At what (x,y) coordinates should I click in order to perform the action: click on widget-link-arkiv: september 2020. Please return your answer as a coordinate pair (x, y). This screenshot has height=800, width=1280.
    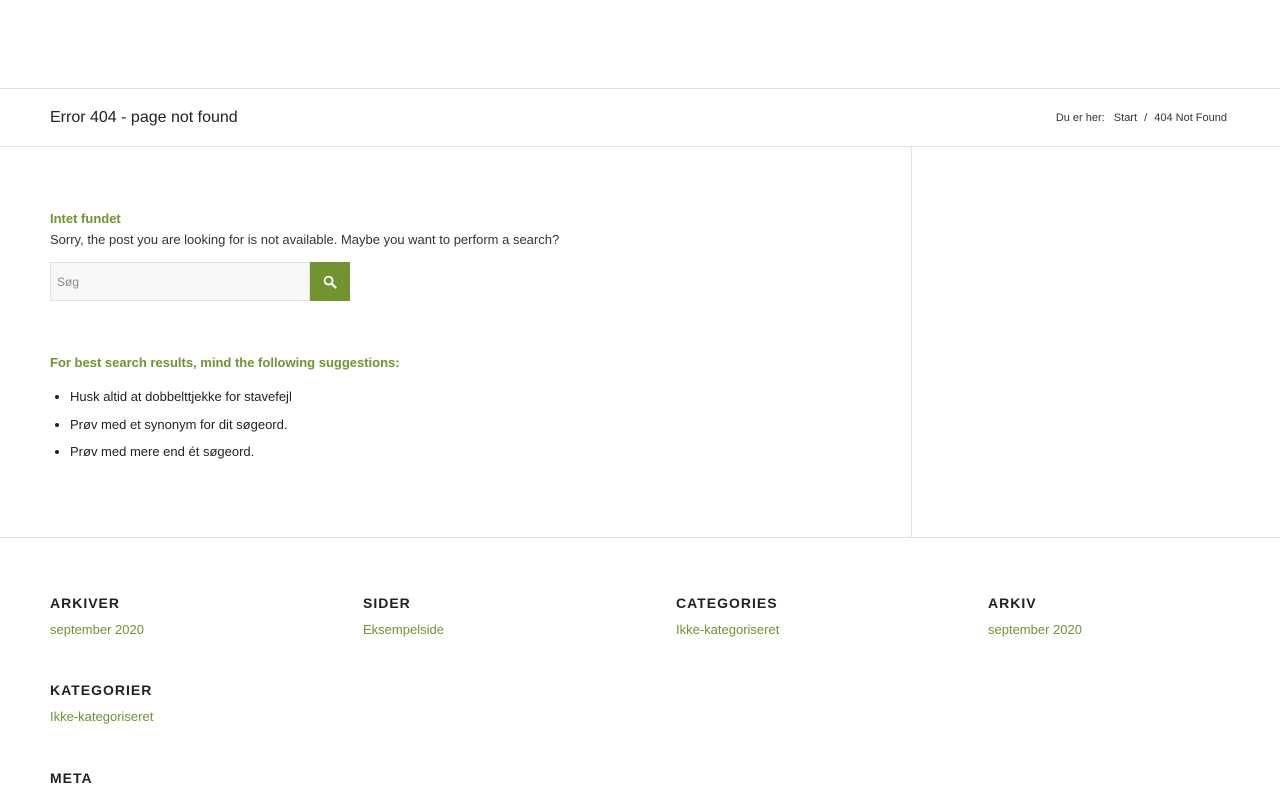
    Looking at the image, I should click on (1035, 630).